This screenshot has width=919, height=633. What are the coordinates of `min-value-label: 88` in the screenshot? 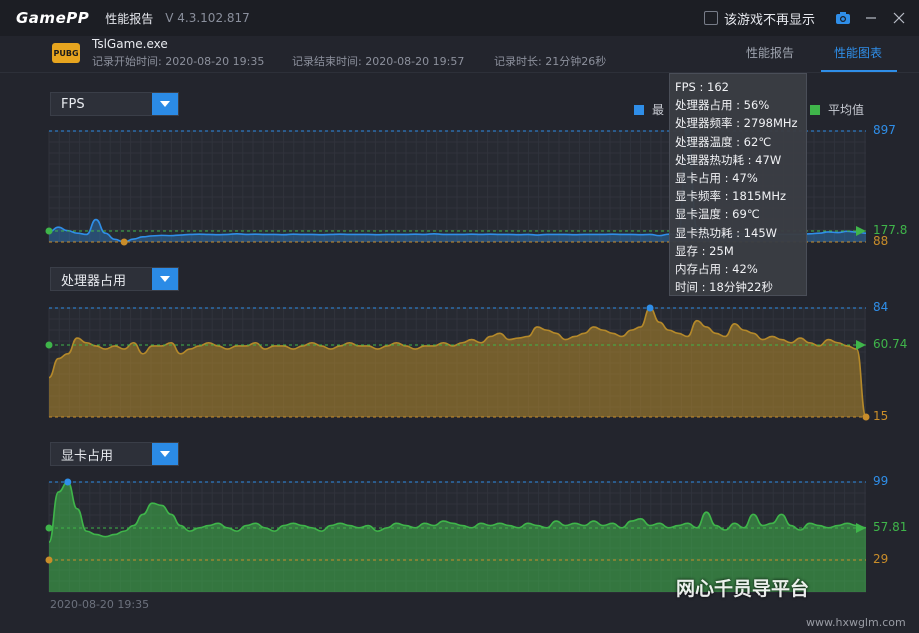 It's located at (881, 241).